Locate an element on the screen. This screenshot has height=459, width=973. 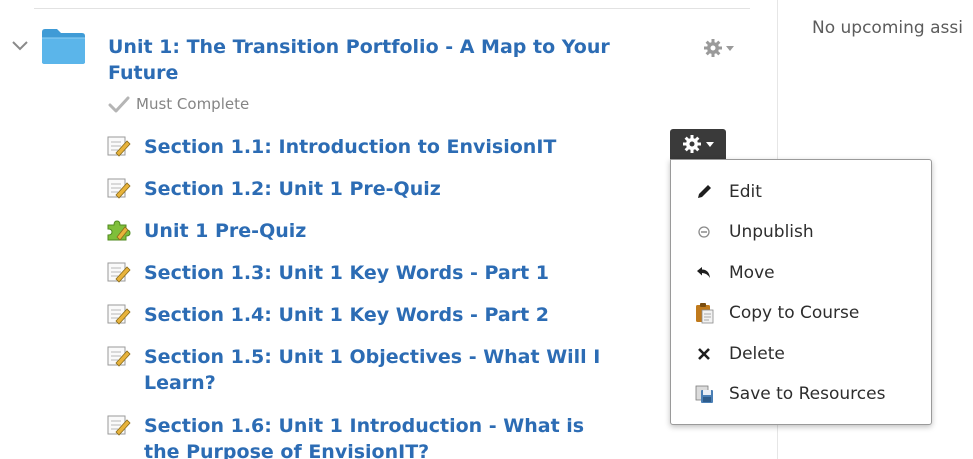
clipboard-icon is located at coordinates (704, 313).